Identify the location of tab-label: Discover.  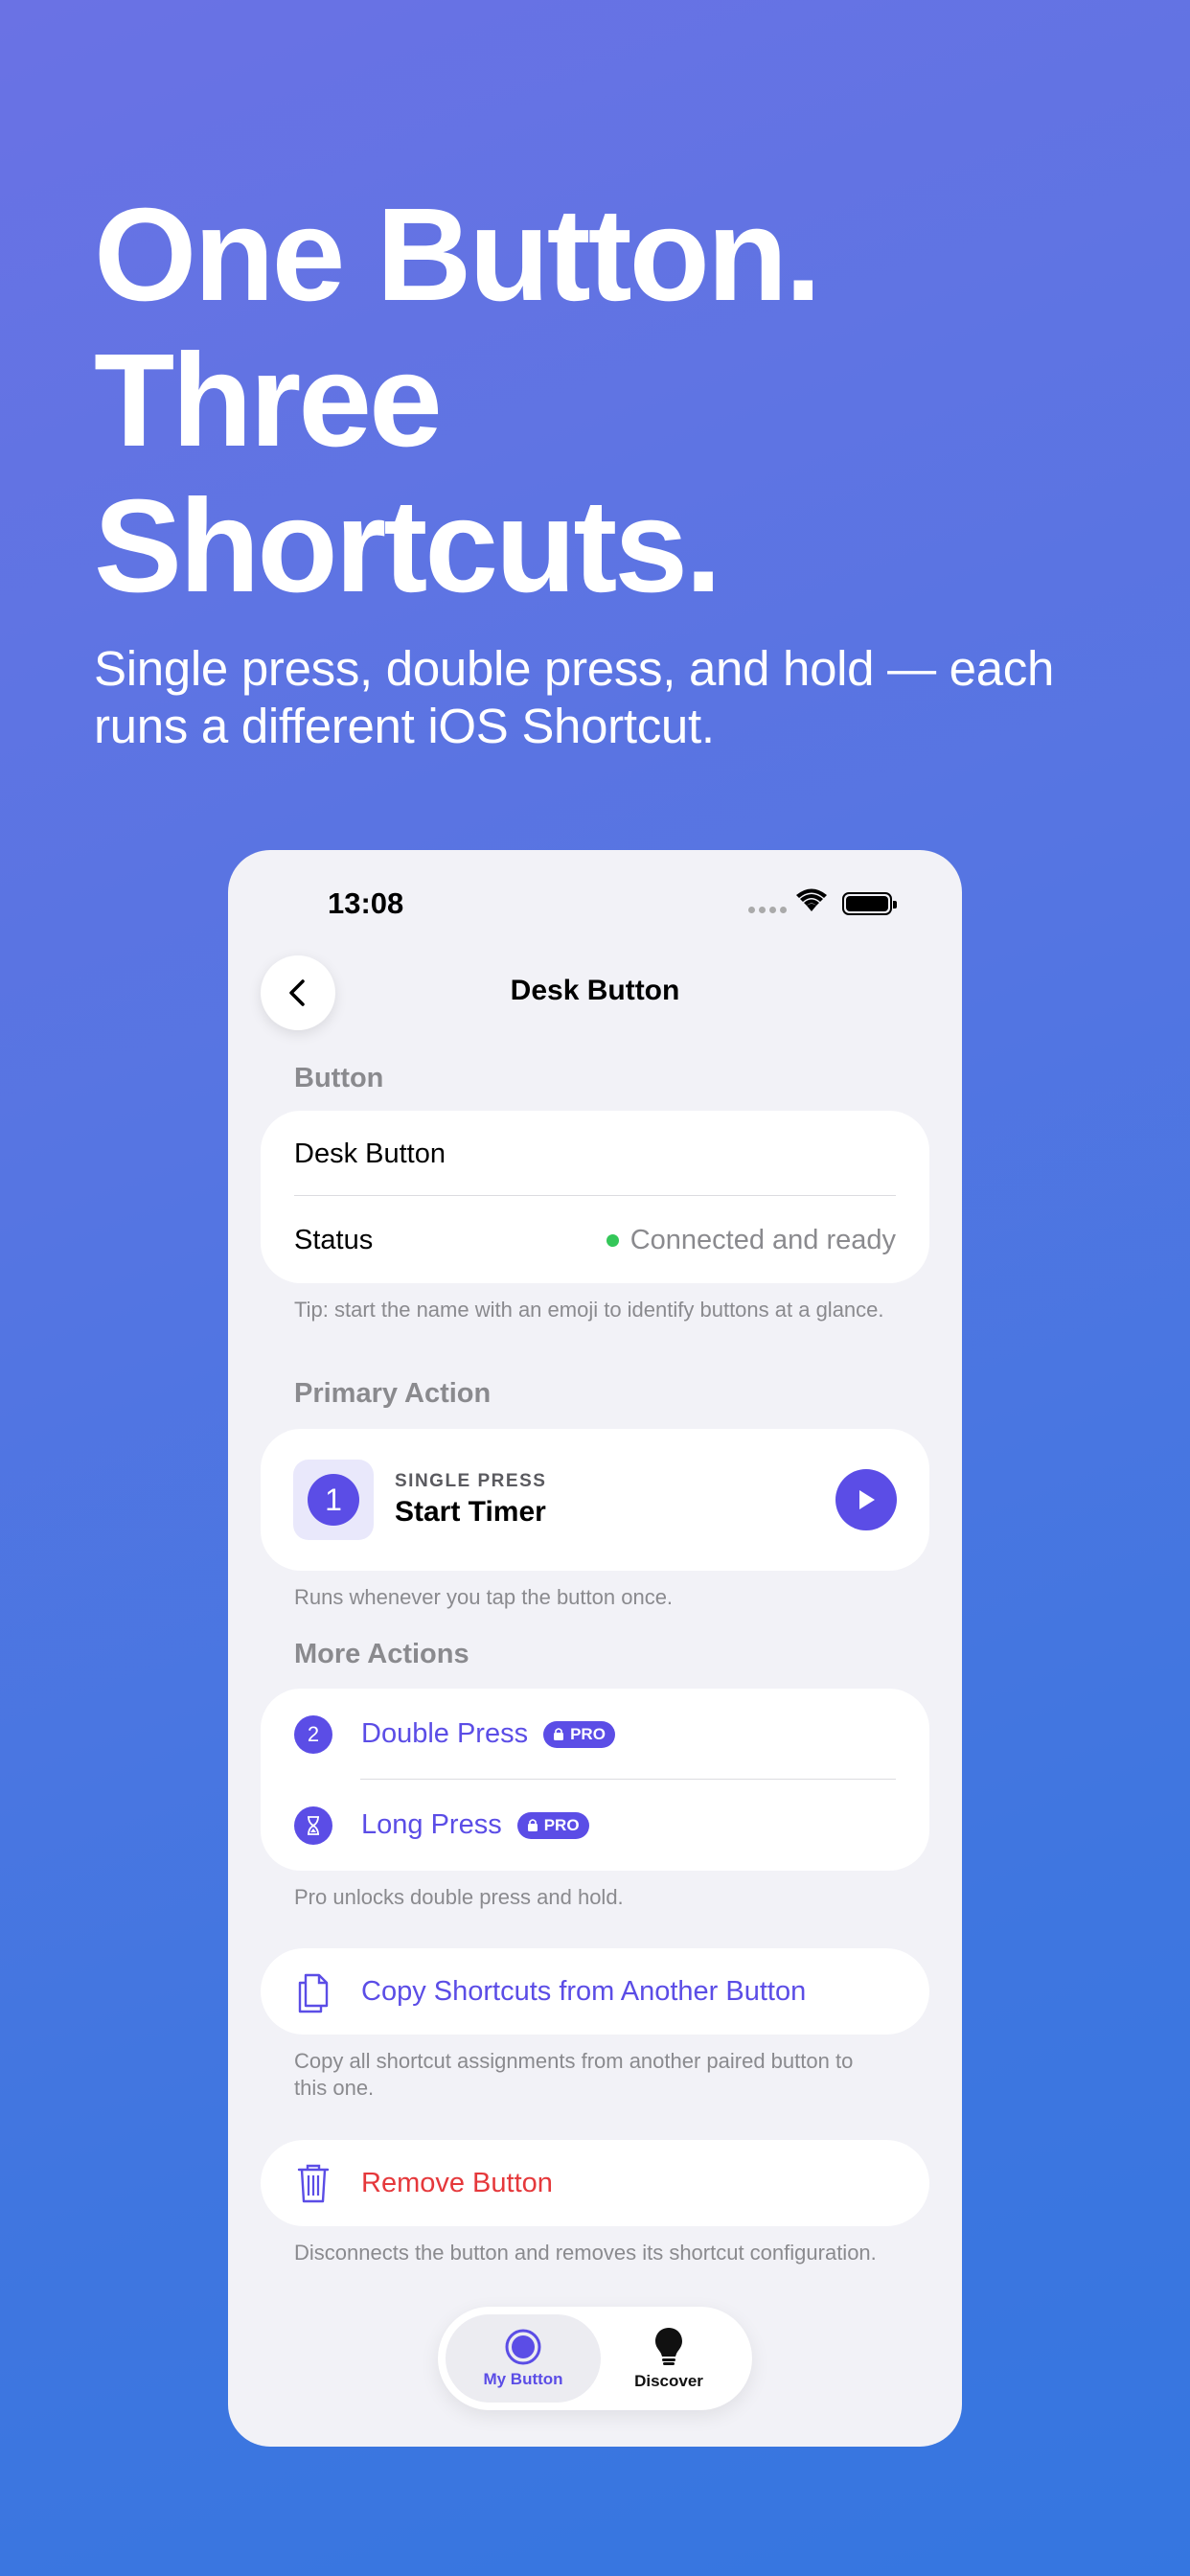
(669, 2381).